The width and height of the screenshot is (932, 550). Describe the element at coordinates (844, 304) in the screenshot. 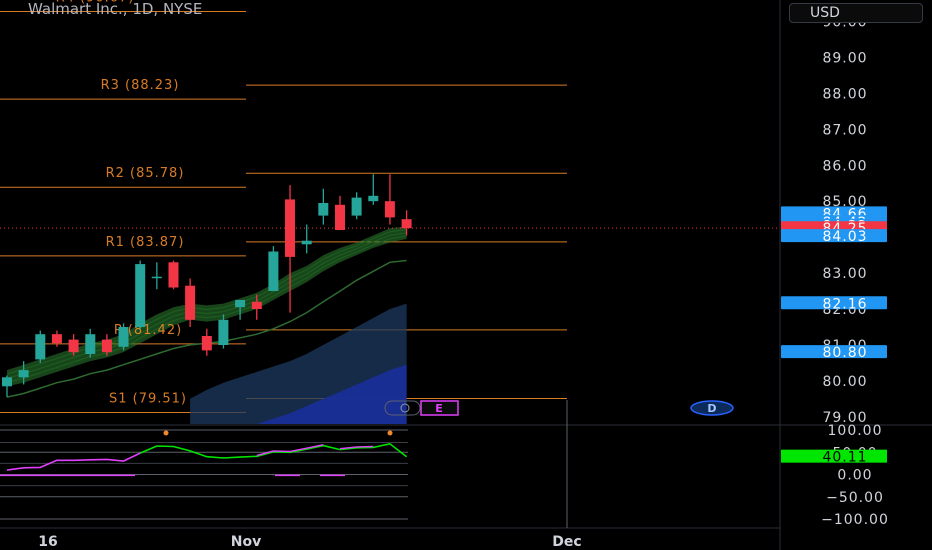

I see `price-label-text: 82.16` at that location.